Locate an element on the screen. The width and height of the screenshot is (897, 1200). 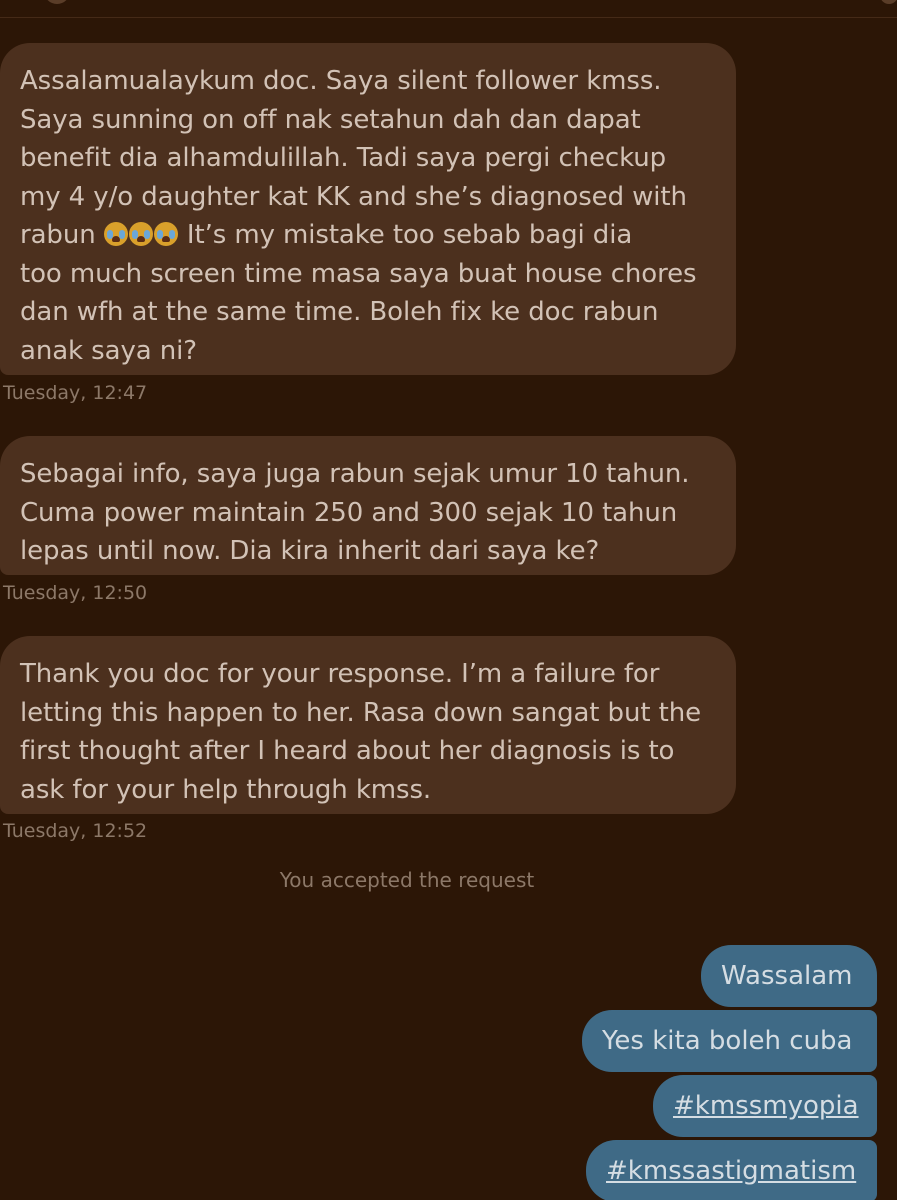
message-text: Yes kita boleh cuba is located at coordinates (727, 1041).